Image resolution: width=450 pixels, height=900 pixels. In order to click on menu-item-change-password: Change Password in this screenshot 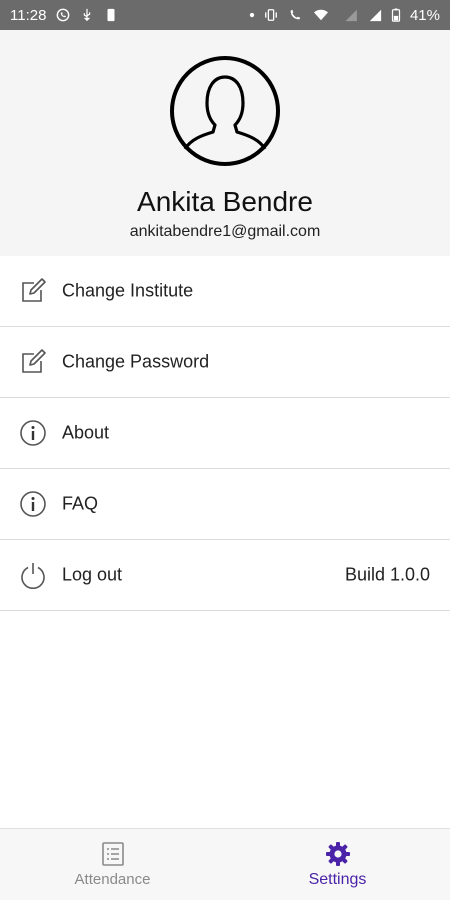, I will do `click(225, 362)`.